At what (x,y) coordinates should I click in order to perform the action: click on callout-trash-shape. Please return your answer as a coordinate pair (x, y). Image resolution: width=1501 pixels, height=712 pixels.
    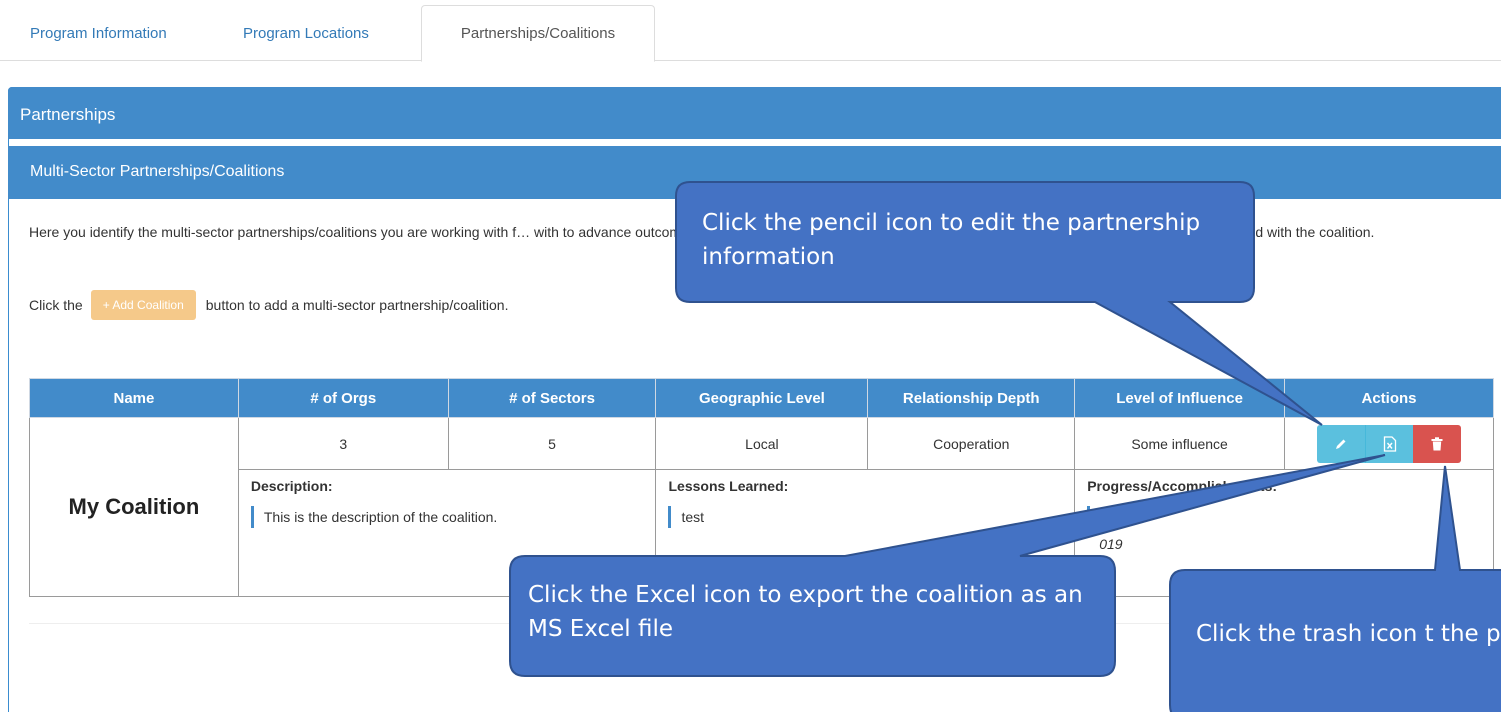
    Looking at the image, I should click on (1335, 588).